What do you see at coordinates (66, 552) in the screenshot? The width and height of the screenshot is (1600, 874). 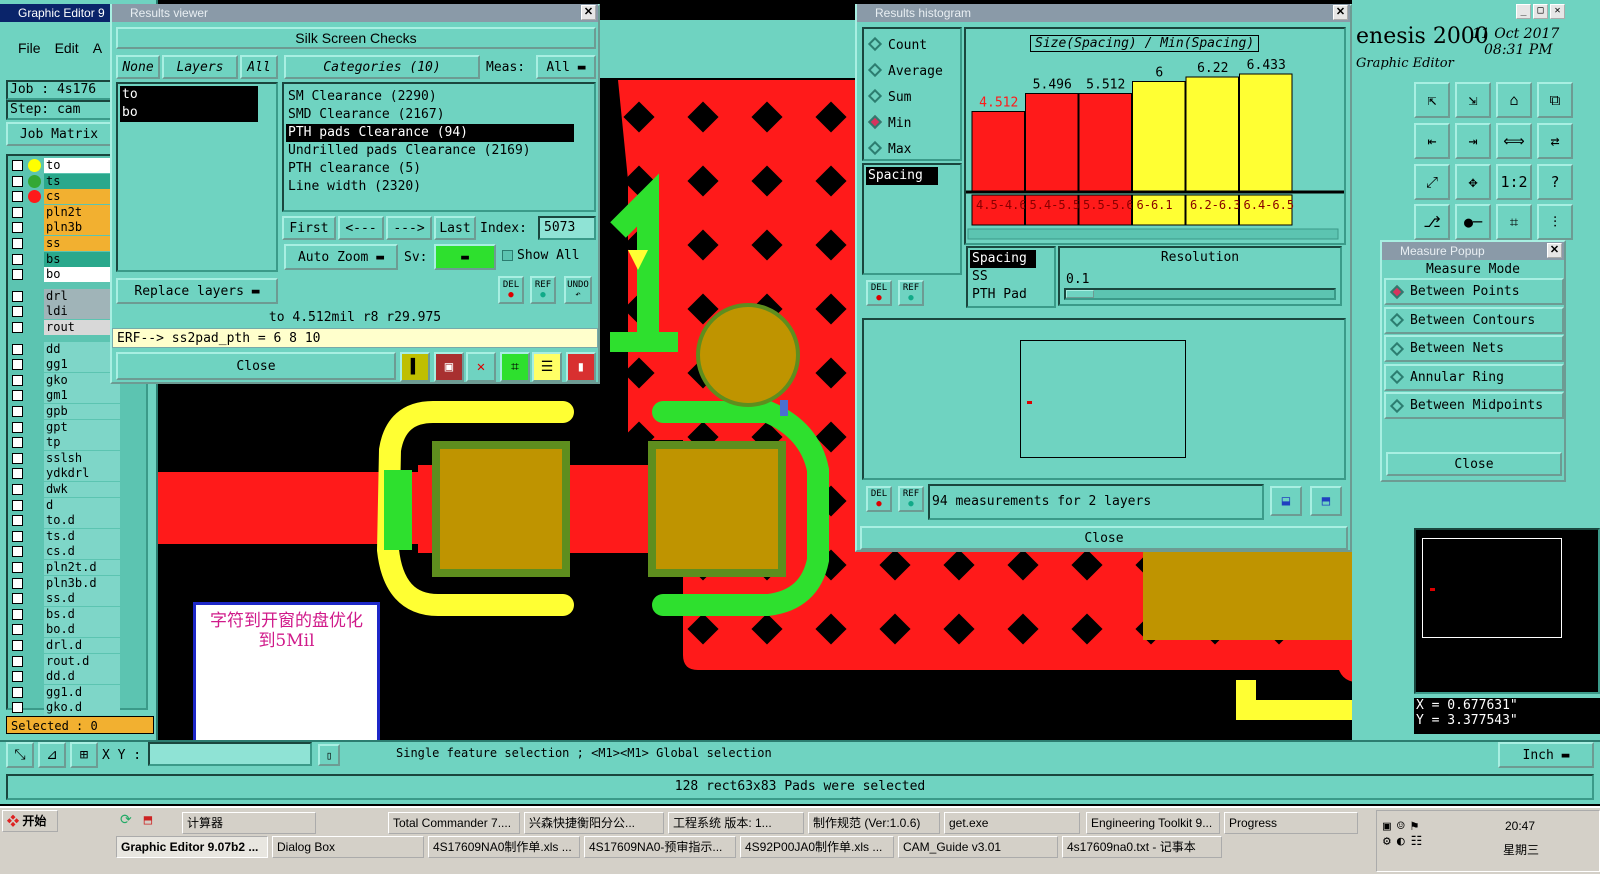 I see `layer-row: cs.d` at bounding box center [66, 552].